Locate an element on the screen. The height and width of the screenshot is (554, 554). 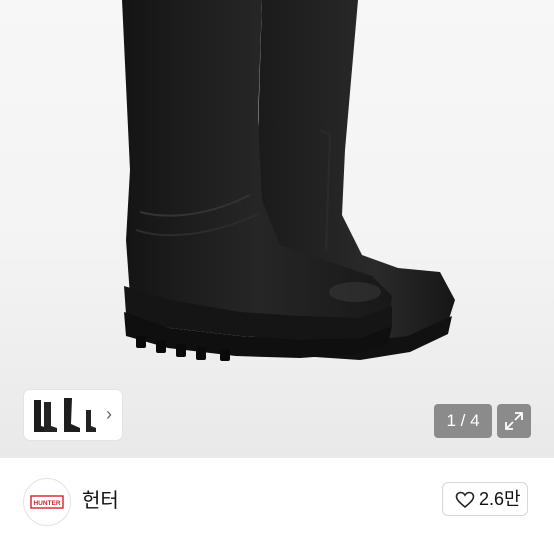
shop-name: 헌터 is located at coordinates (100, 501).